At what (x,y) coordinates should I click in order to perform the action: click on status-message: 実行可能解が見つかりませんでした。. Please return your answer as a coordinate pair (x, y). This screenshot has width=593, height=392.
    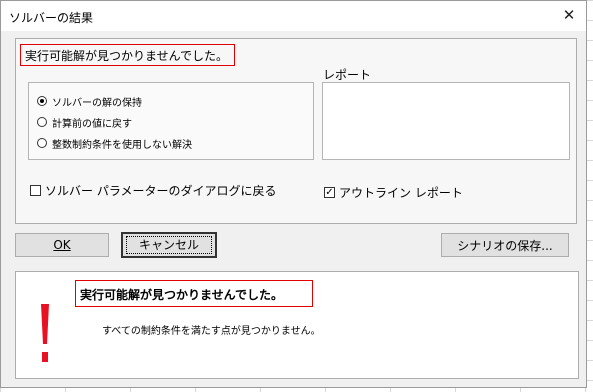
    Looking at the image, I should click on (127, 55).